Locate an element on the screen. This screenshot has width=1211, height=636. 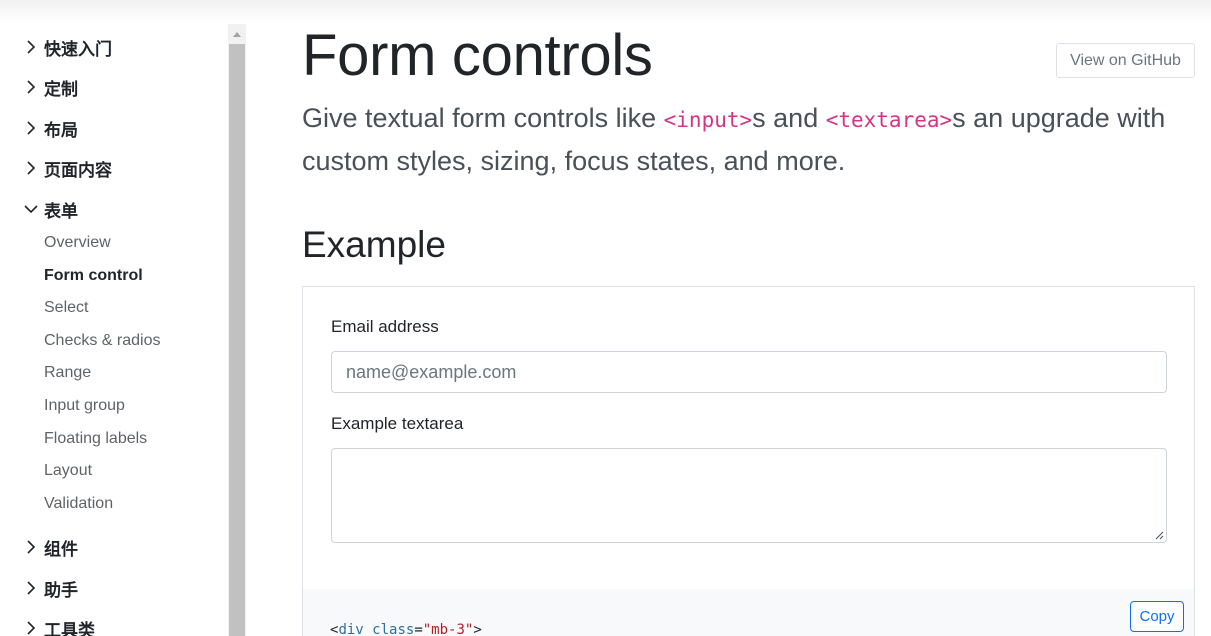
code-attr: class is located at coordinates (389, 629).